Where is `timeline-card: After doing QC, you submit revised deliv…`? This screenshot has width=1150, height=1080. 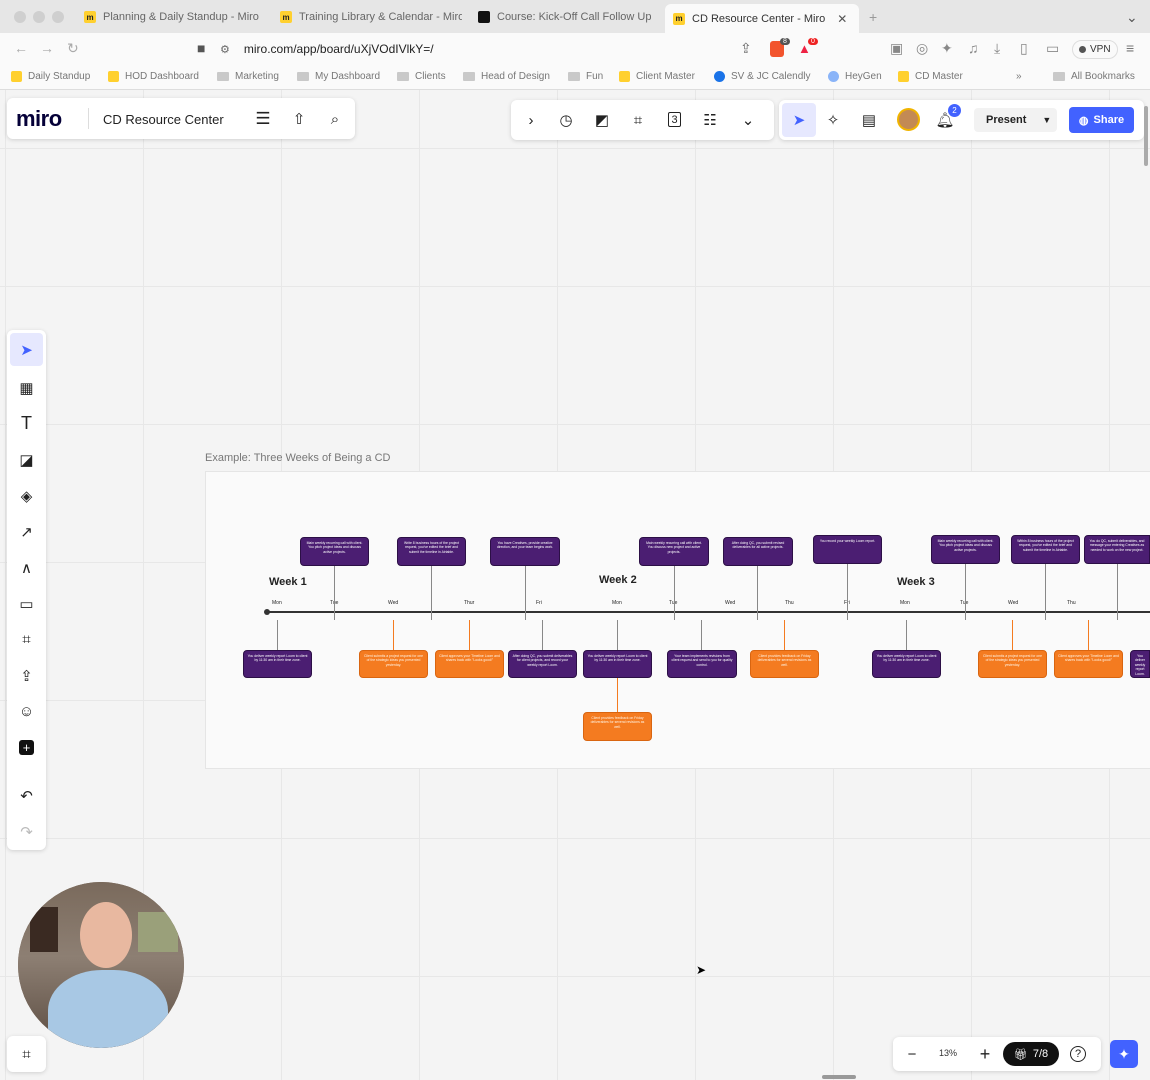 timeline-card: After doing QC, you submit revised deliv… is located at coordinates (758, 551).